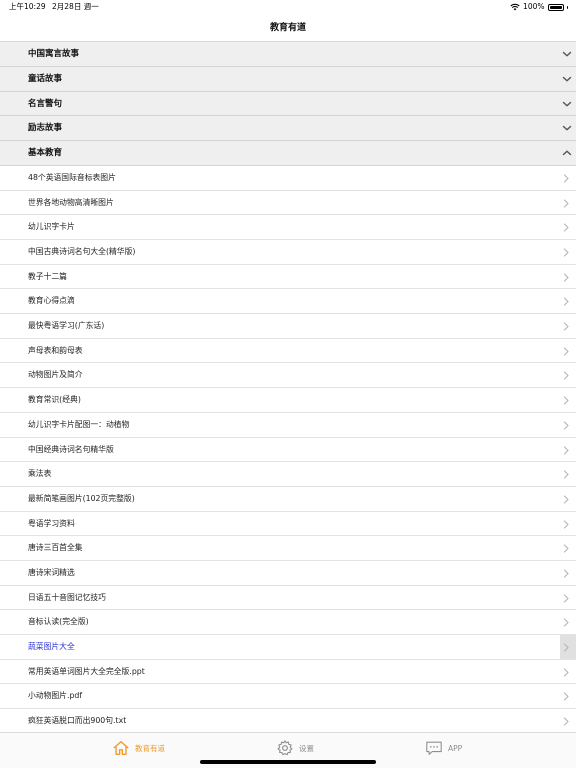 This screenshot has height=768, width=576. Describe the element at coordinates (295, 748) in the screenshot. I see `tab-settings: 设置` at that location.